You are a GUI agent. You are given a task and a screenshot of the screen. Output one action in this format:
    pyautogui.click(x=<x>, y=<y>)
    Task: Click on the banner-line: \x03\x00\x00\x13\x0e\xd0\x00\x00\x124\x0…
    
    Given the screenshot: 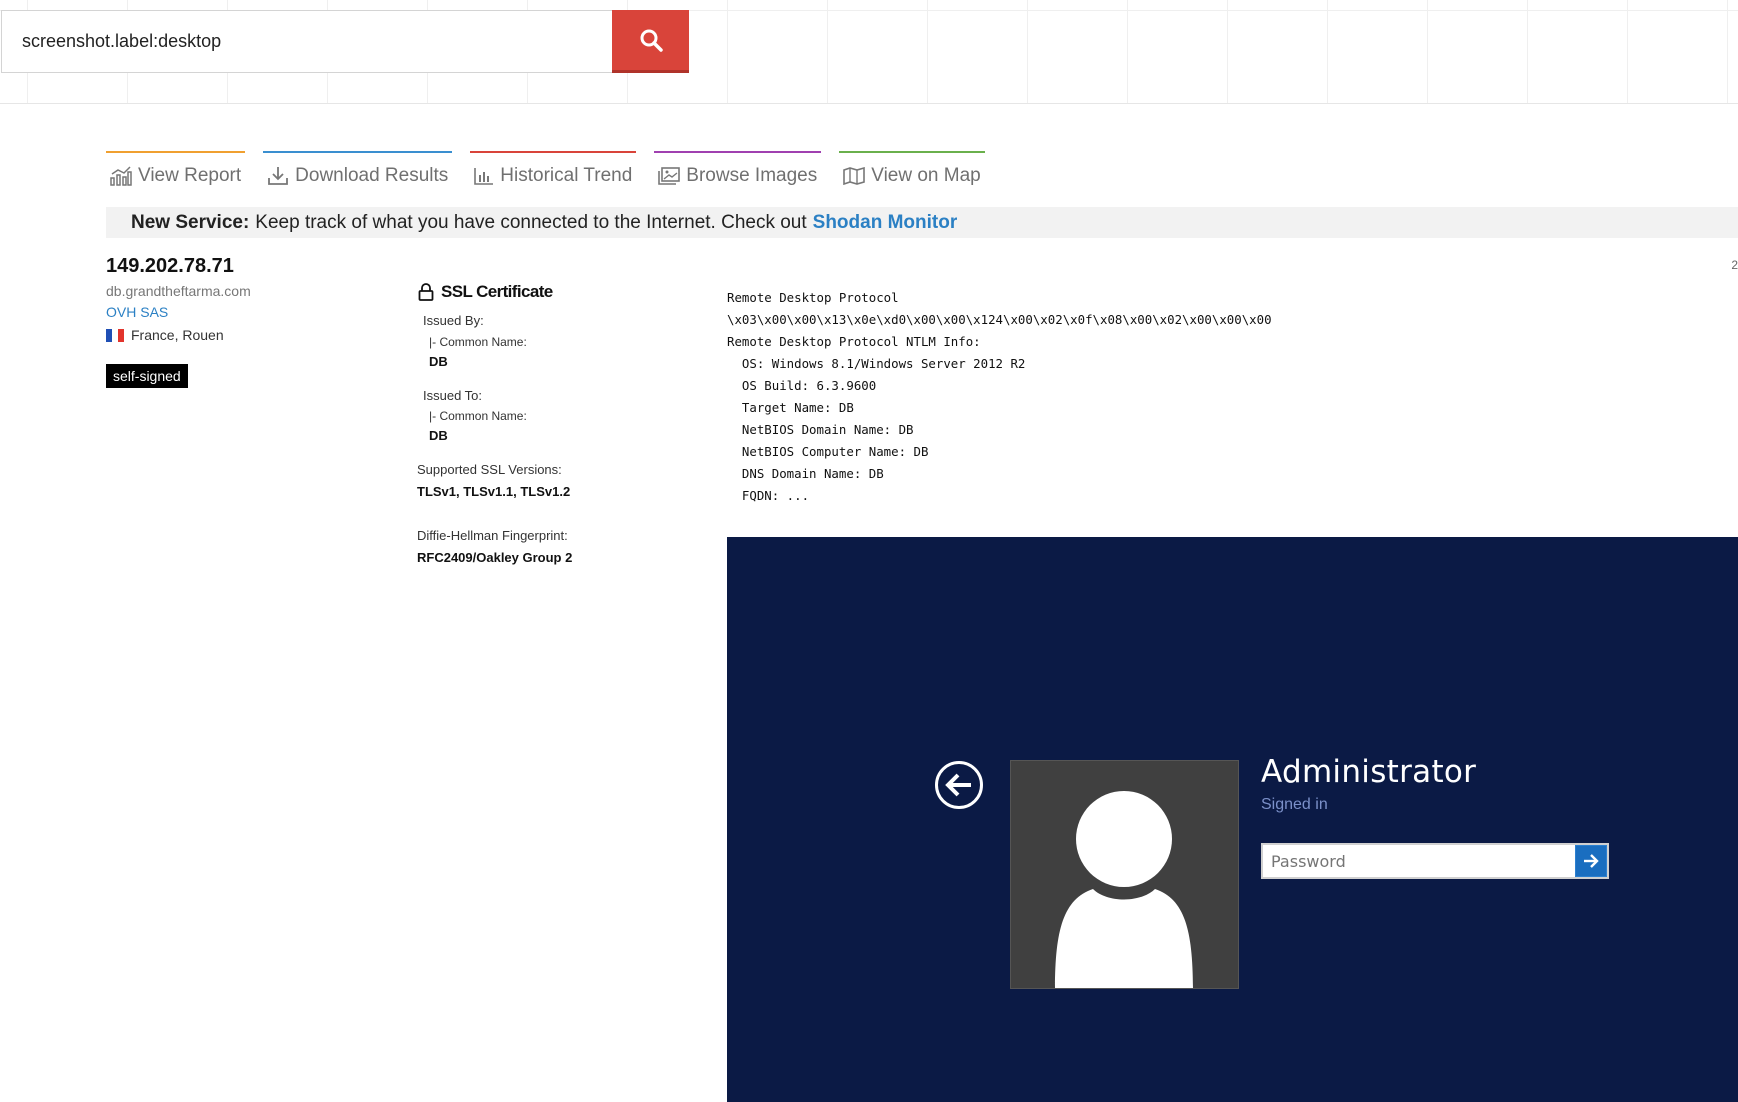 What is the action you would take?
    pyautogui.click(x=999, y=319)
    